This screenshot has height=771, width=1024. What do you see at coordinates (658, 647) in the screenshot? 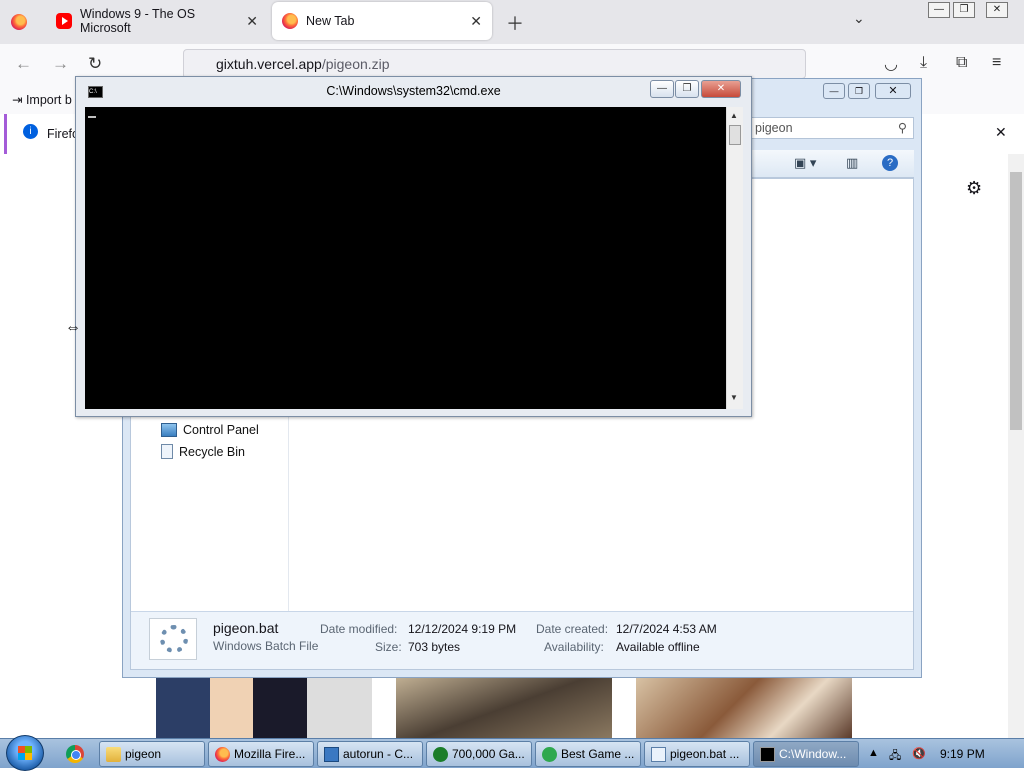
I see `availability-value: Available offline` at bounding box center [658, 647].